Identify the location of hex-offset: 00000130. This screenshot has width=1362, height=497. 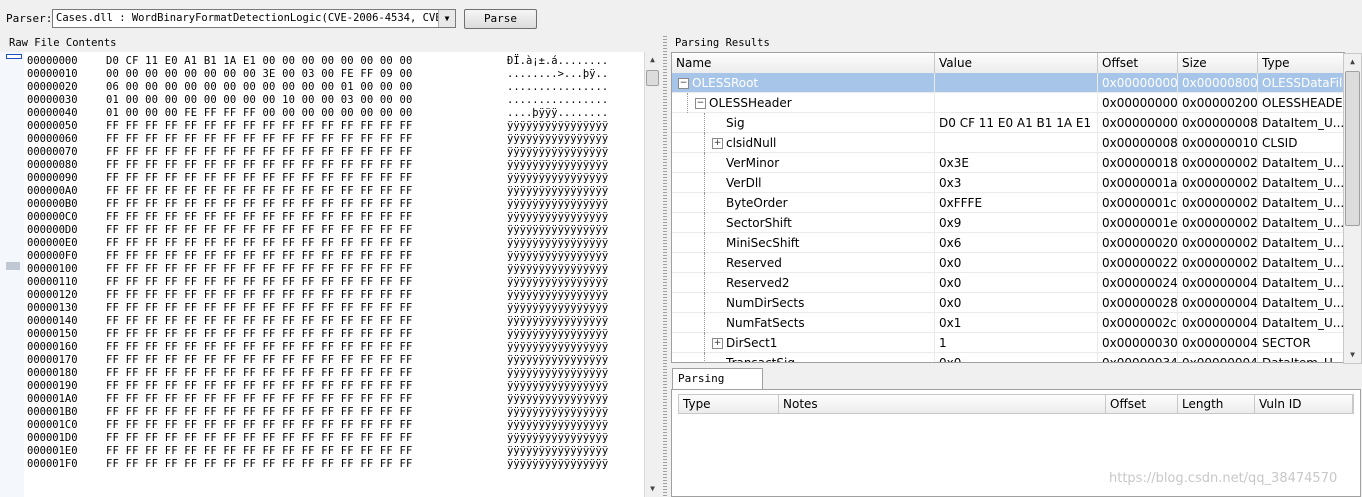
(52, 308).